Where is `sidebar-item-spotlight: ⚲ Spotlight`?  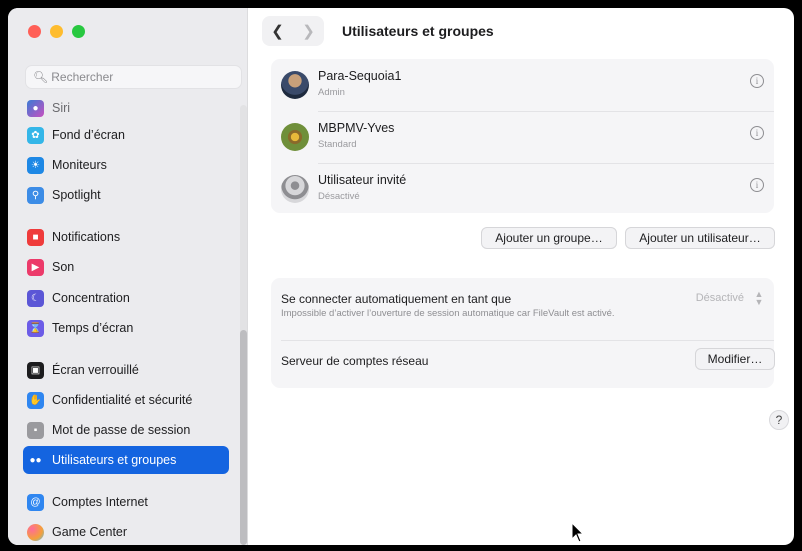
sidebar-item-spotlight: ⚲ Spotlight is located at coordinates (126, 195).